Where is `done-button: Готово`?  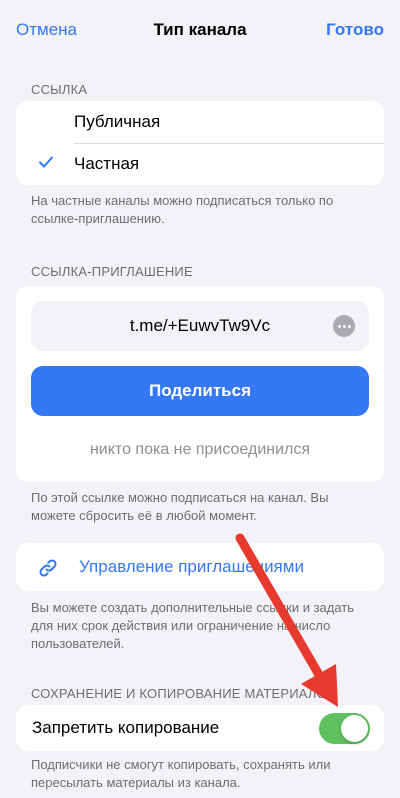 done-button: Готово is located at coordinates (355, 30).